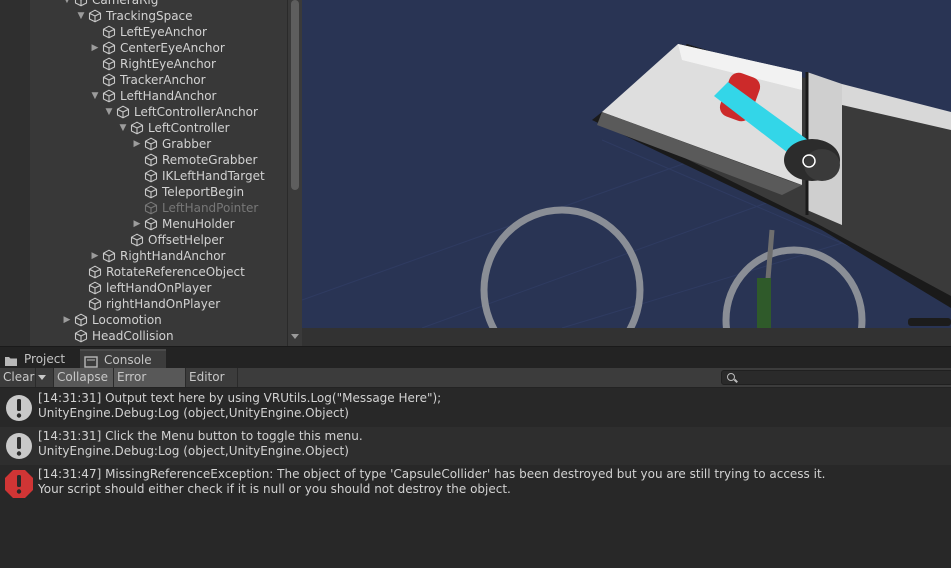 The width and height of the screenshot is (951, 568). I want to click on hierarchy-item: ▼ CameraRig, so click(109, 4).